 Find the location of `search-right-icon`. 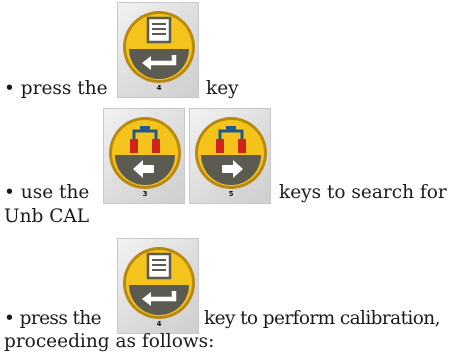

search-right-icon is located at coordinates (231, 153).